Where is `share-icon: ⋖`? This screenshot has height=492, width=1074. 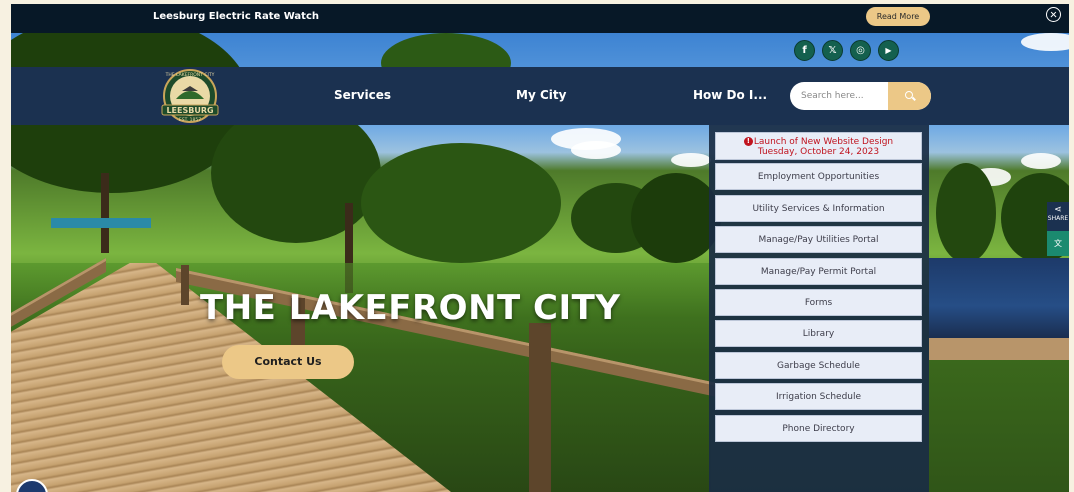 share-icon: ⋖ is located at coordinates (1058, 210).